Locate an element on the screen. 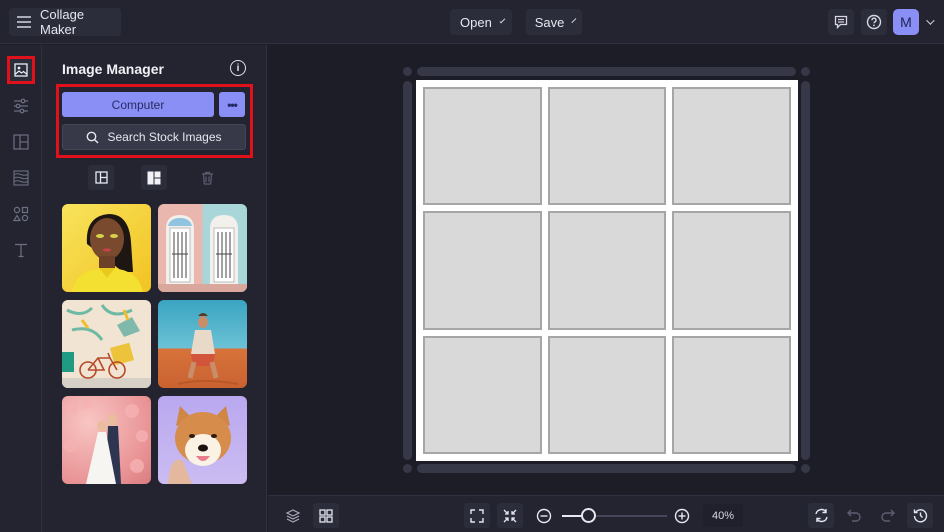 The image size is (944, 532). rail-item-adjustments is located at coordinates (21, 106).